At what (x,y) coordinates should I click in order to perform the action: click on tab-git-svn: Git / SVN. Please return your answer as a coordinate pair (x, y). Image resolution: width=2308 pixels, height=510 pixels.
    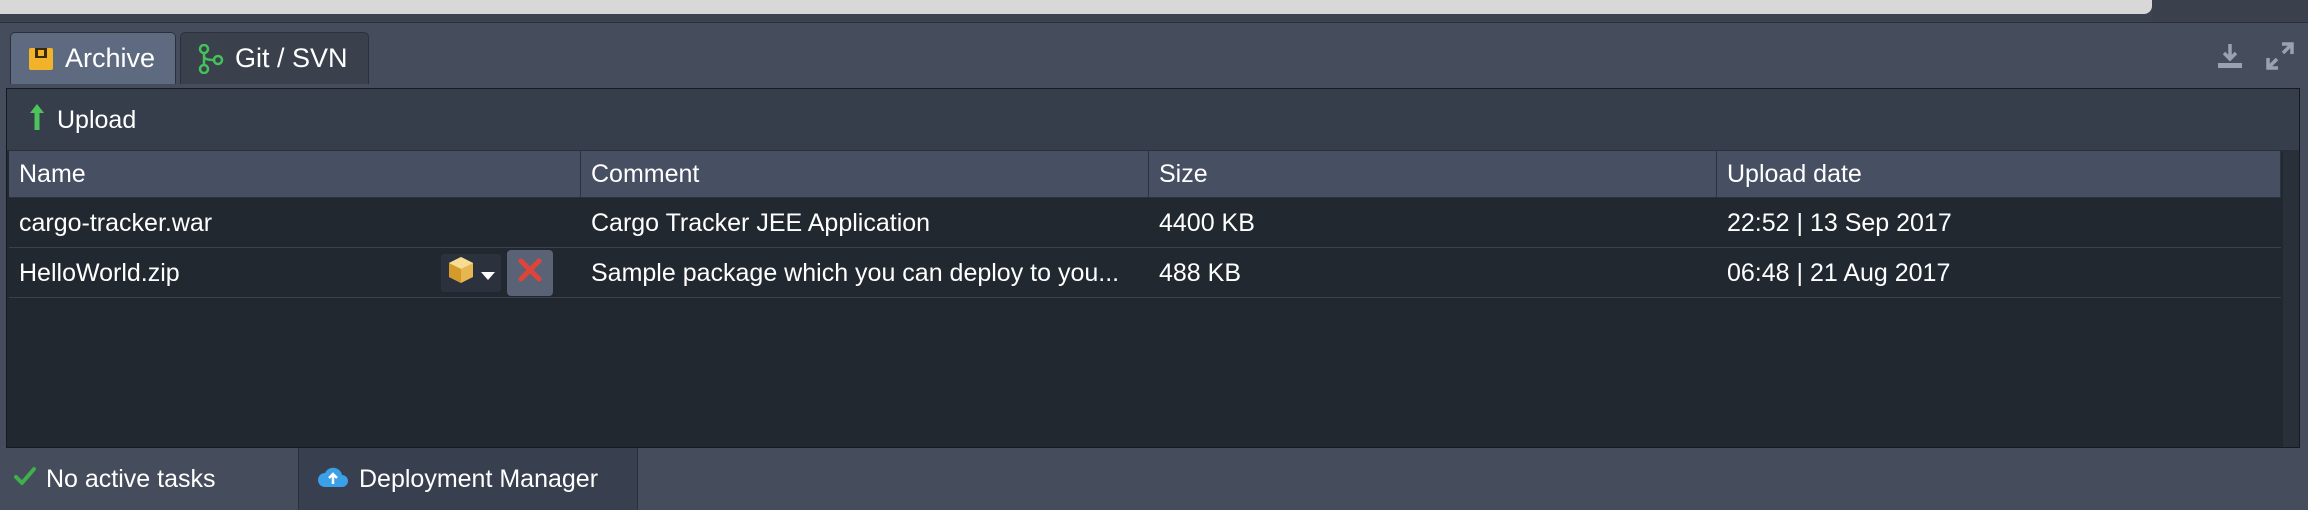
    Looking at the image, I should click on (274, 58).